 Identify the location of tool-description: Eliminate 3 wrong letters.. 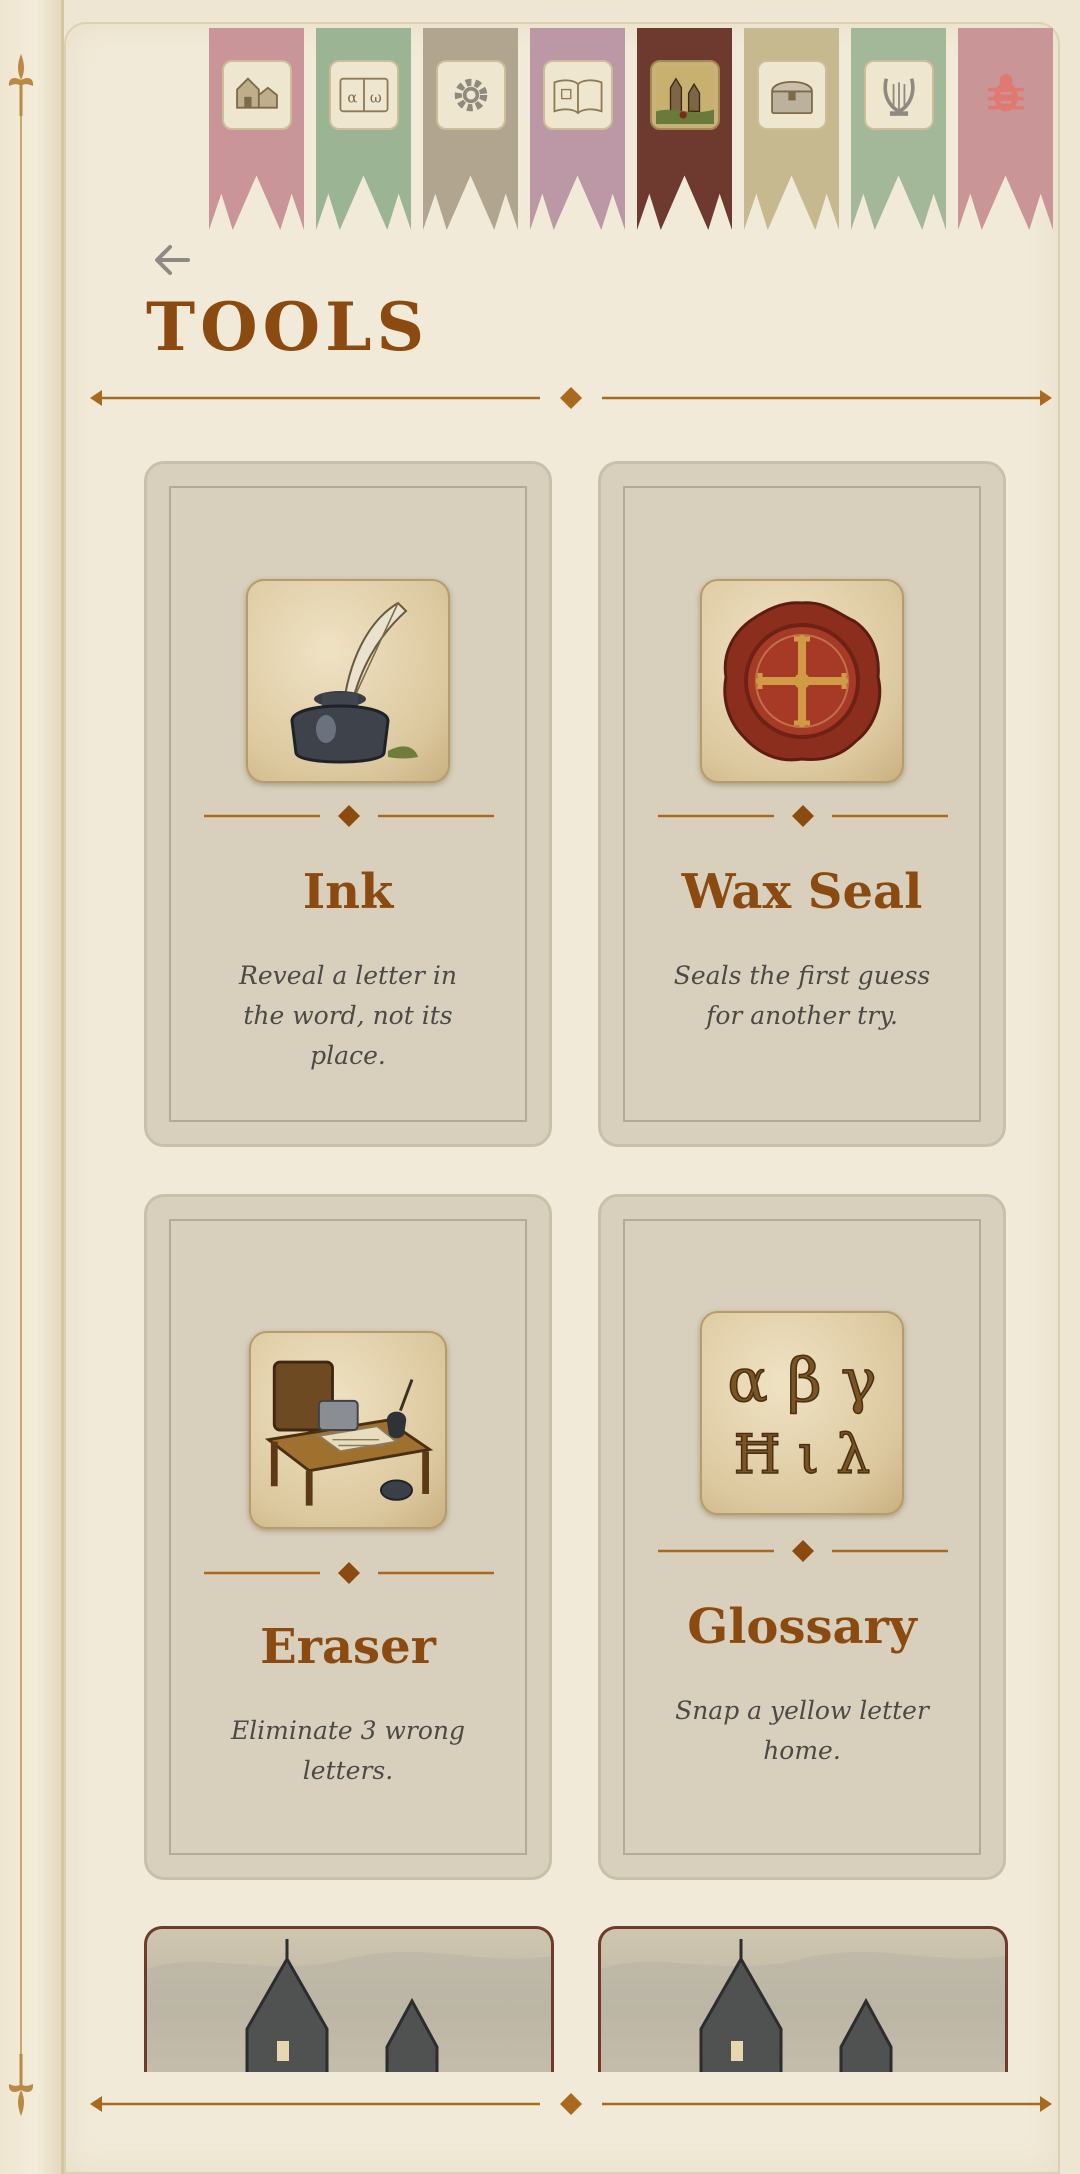
(348, 1750).